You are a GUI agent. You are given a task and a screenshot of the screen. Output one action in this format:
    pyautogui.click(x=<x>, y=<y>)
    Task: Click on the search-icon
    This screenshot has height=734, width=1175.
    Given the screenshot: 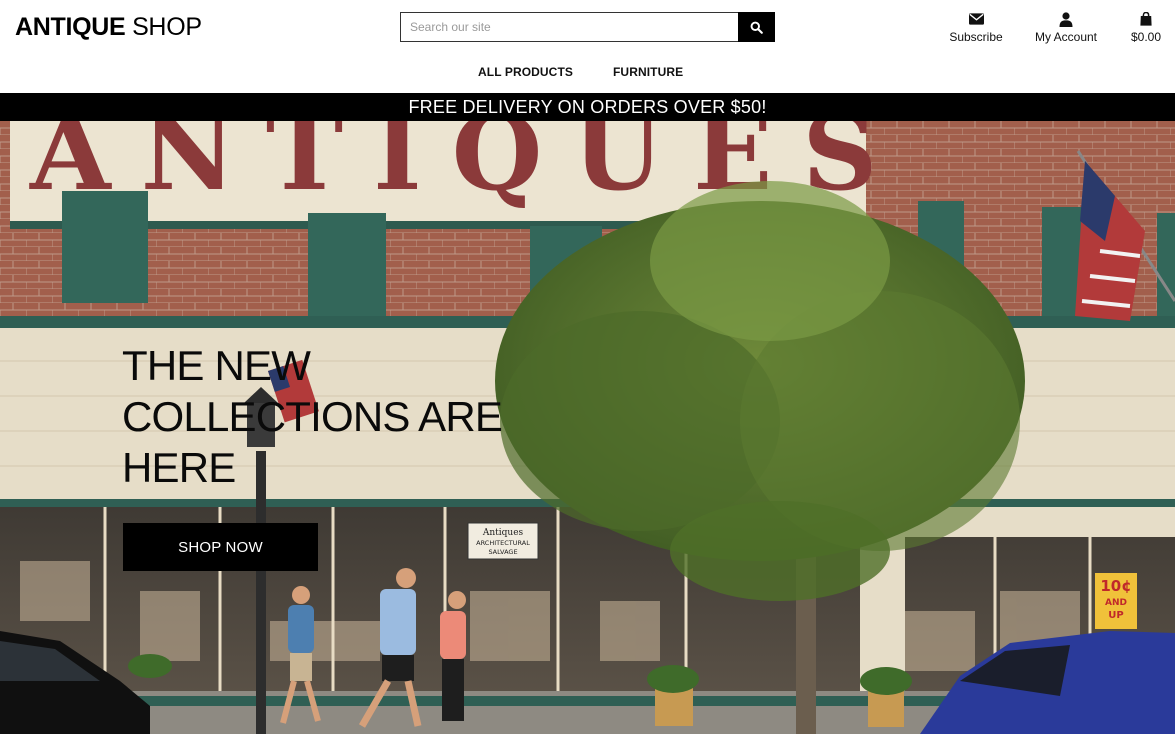 What is the action you would take?
    pyautogui.click(x=756, y=27)
    